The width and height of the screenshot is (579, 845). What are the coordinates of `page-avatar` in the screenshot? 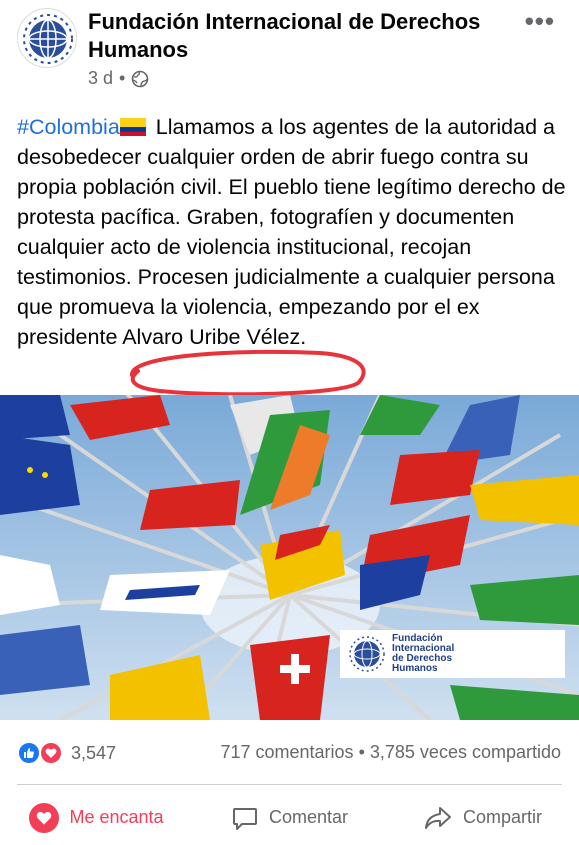 It's located at (47, 38).